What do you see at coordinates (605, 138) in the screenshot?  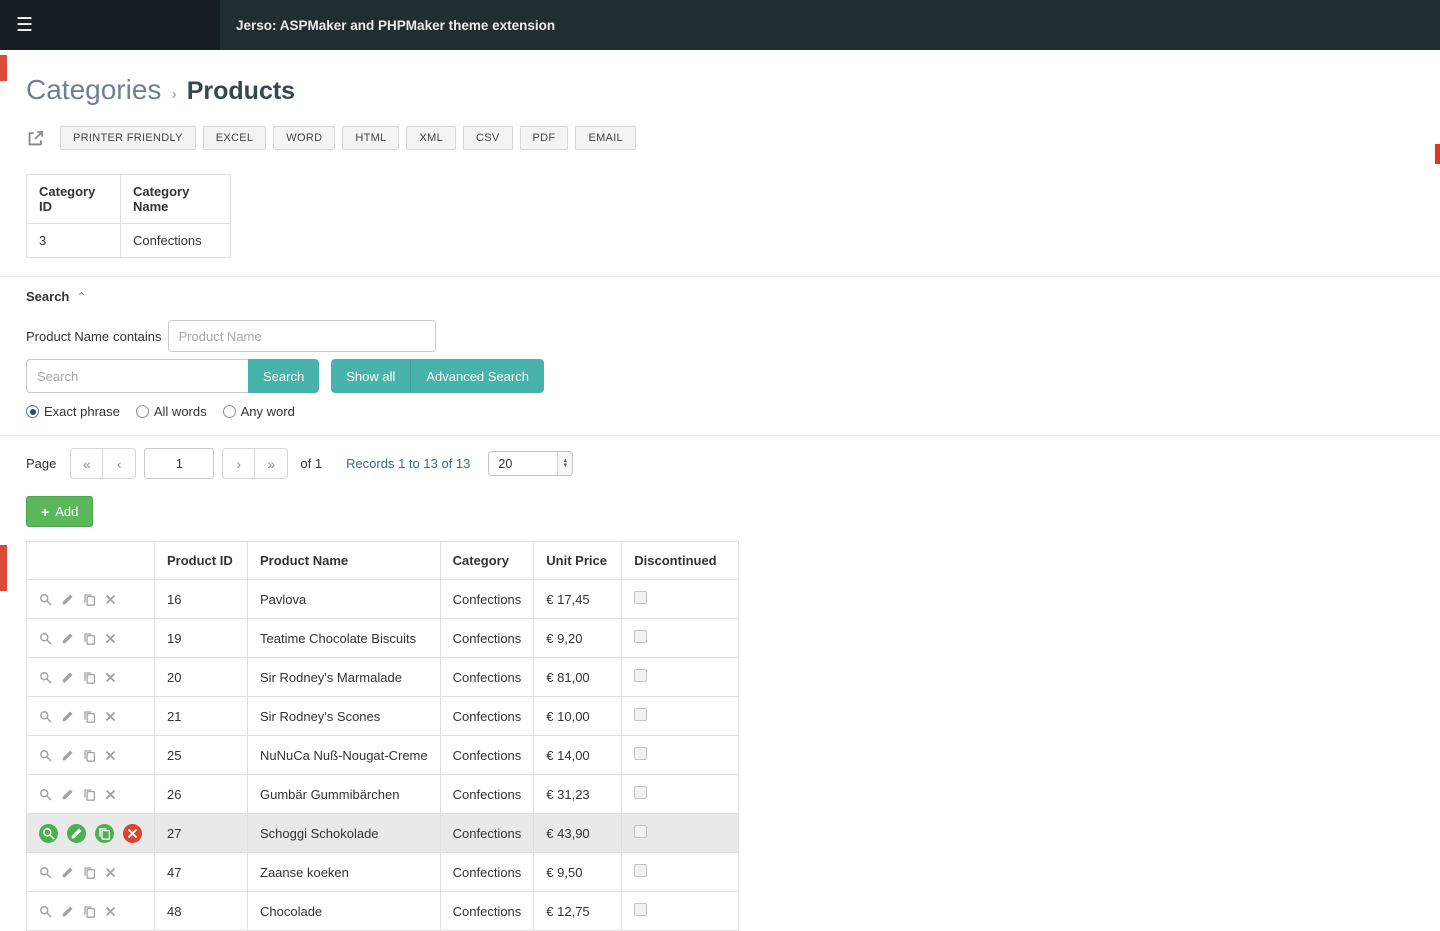 I see `export-button-email: EMAIL` at bounding box center [605, 138].